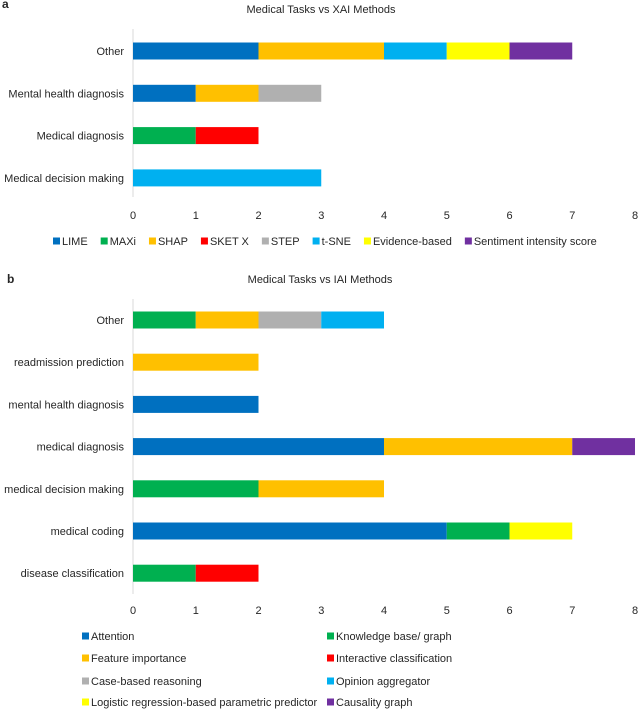 The height and width of the screenshot is (709, 640). I want to click on bar-medical-decision-making-t-sne, so click(227, 178).